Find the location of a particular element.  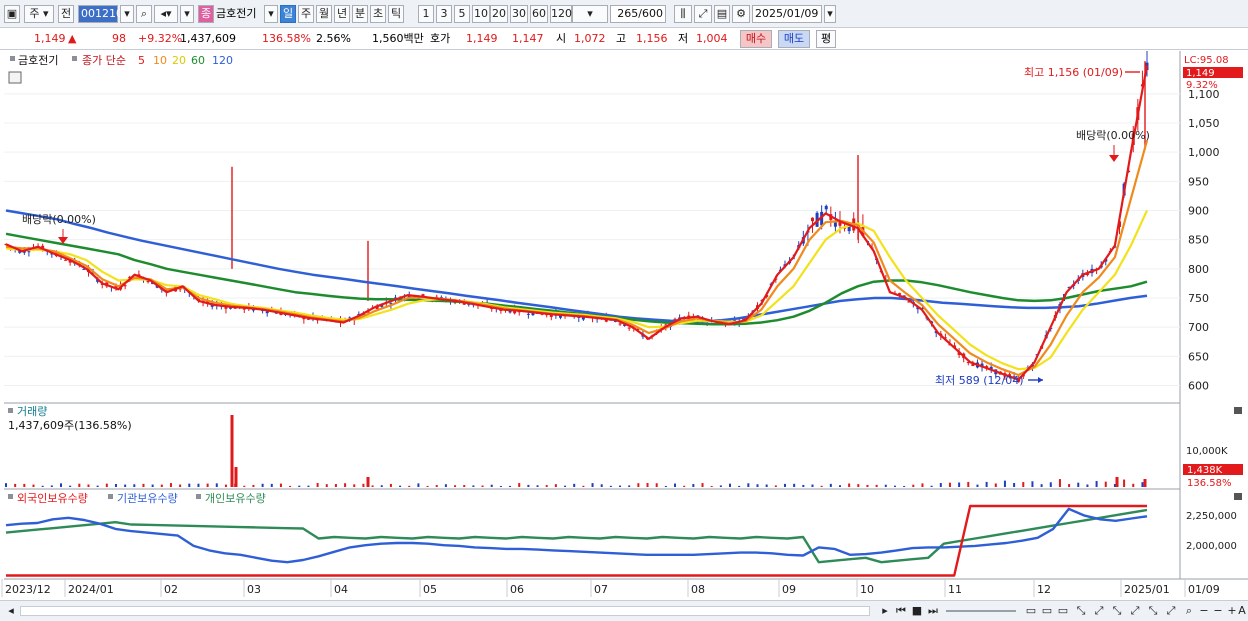

interval-button: 30 is located at coordinates (519, 14).